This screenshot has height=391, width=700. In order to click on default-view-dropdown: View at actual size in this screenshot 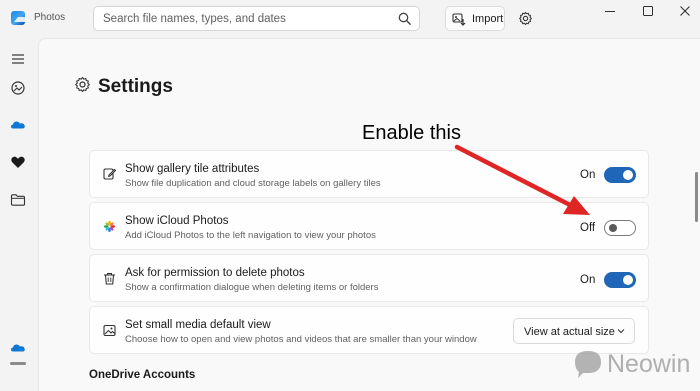, I will do `click(574, 331)`.